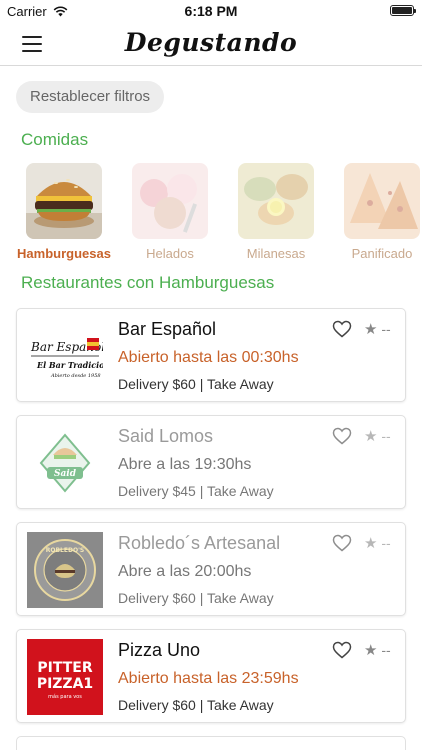 The height and width of the screenshot is (750, 422). I want to click on category-helados: Helados, so click(170, 212).